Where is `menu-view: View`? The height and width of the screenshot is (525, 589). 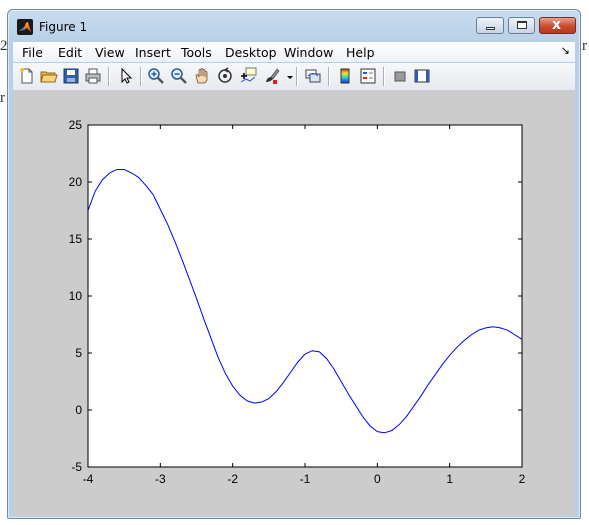
menu-view: View is located at coordinates (110, 52).